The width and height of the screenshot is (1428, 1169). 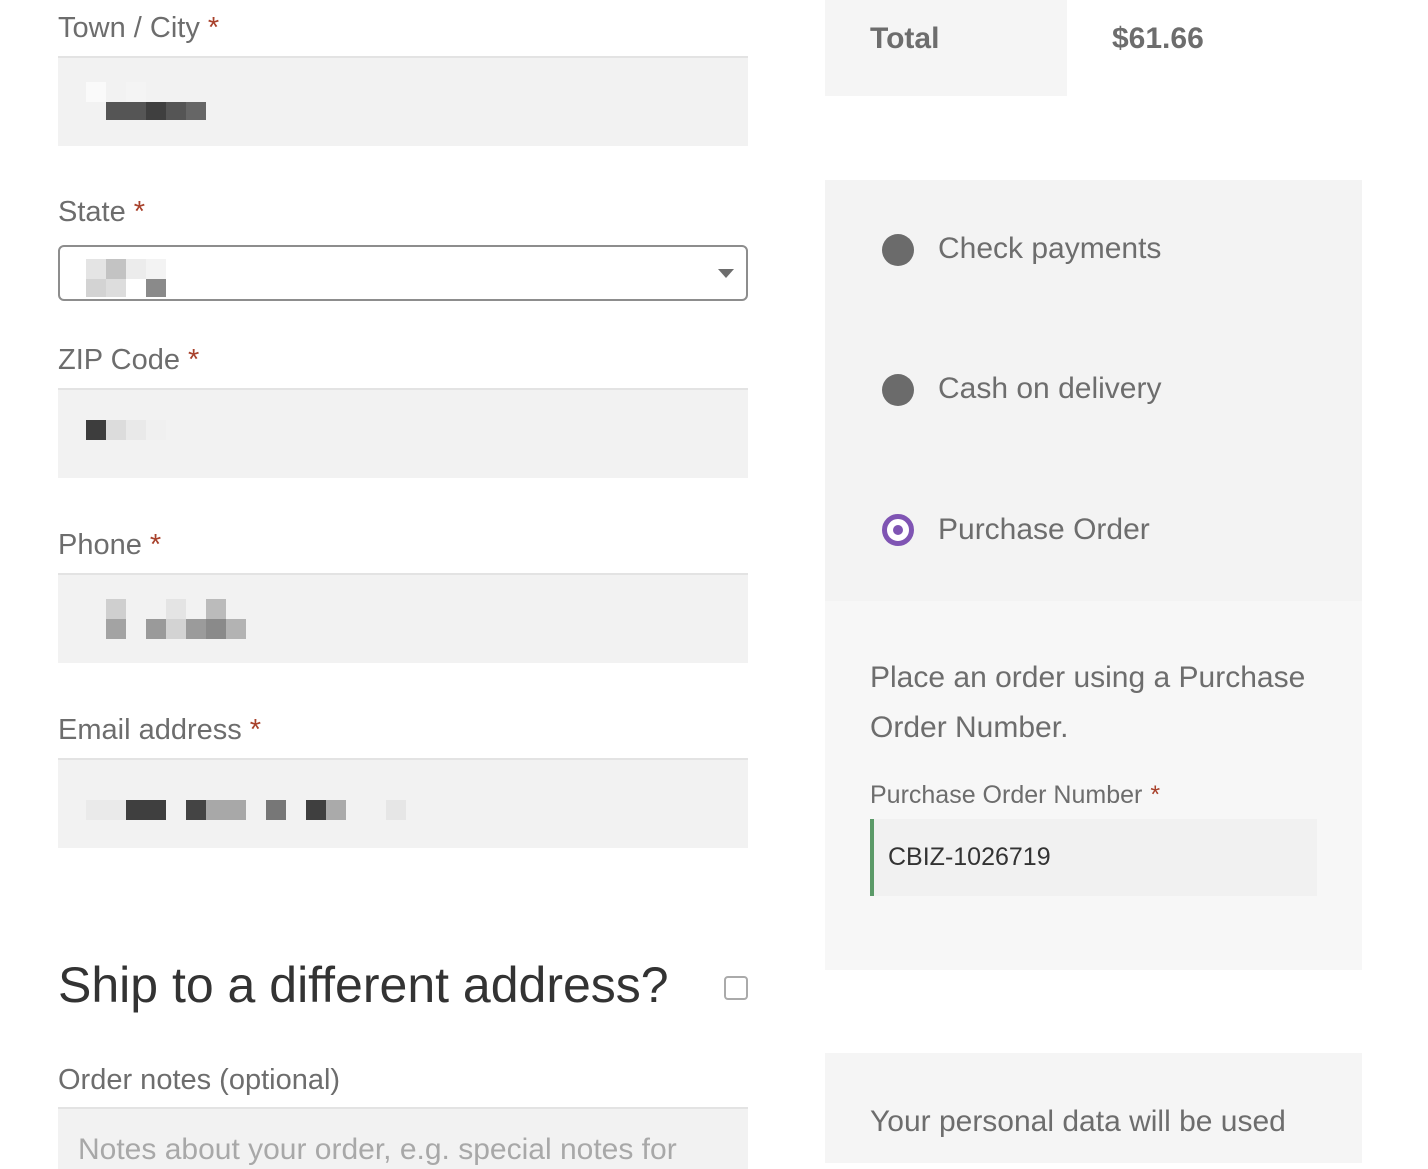 What do you see at coordinates (92, 212) in the screenshot?
I see `state-label-text: State` at bounding box center [92, 212].